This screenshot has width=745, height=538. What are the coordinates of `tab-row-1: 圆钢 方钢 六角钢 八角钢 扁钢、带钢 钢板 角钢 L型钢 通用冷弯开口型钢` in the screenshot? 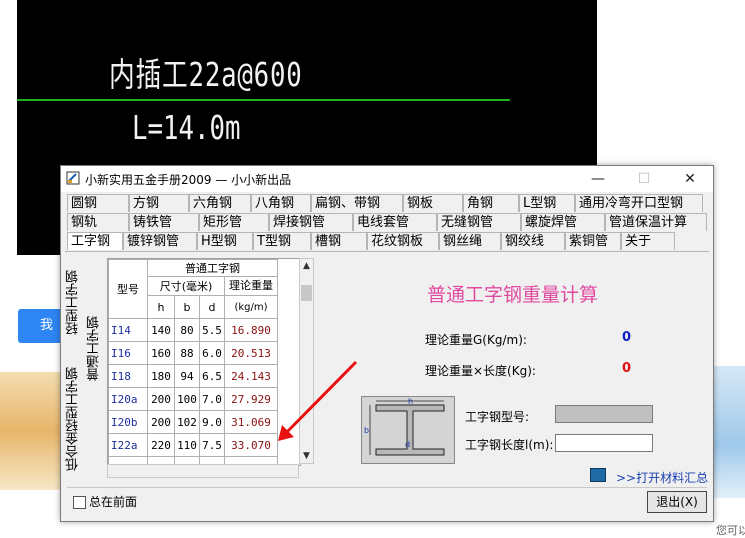 It's located at (385, 203).